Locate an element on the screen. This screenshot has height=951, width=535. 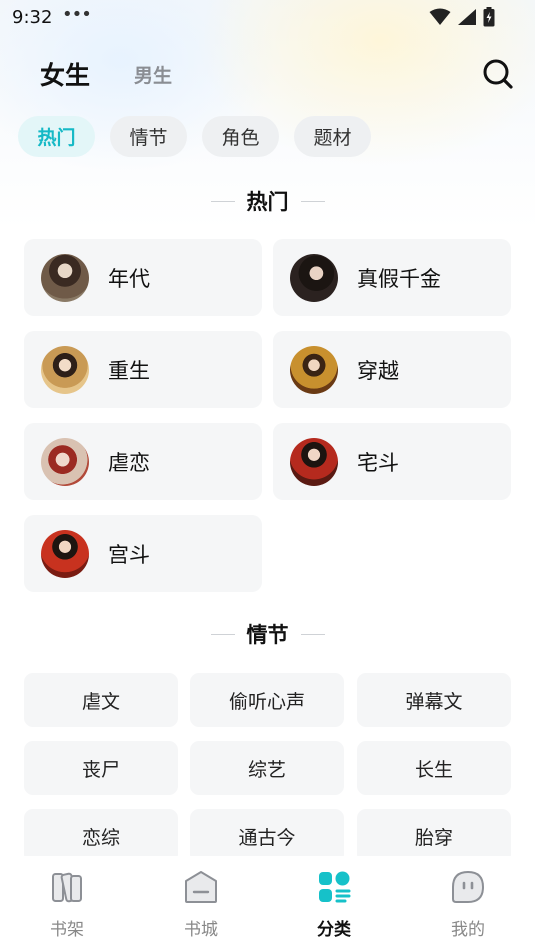
avatar-rebirth is located at coordinates (65, 369).